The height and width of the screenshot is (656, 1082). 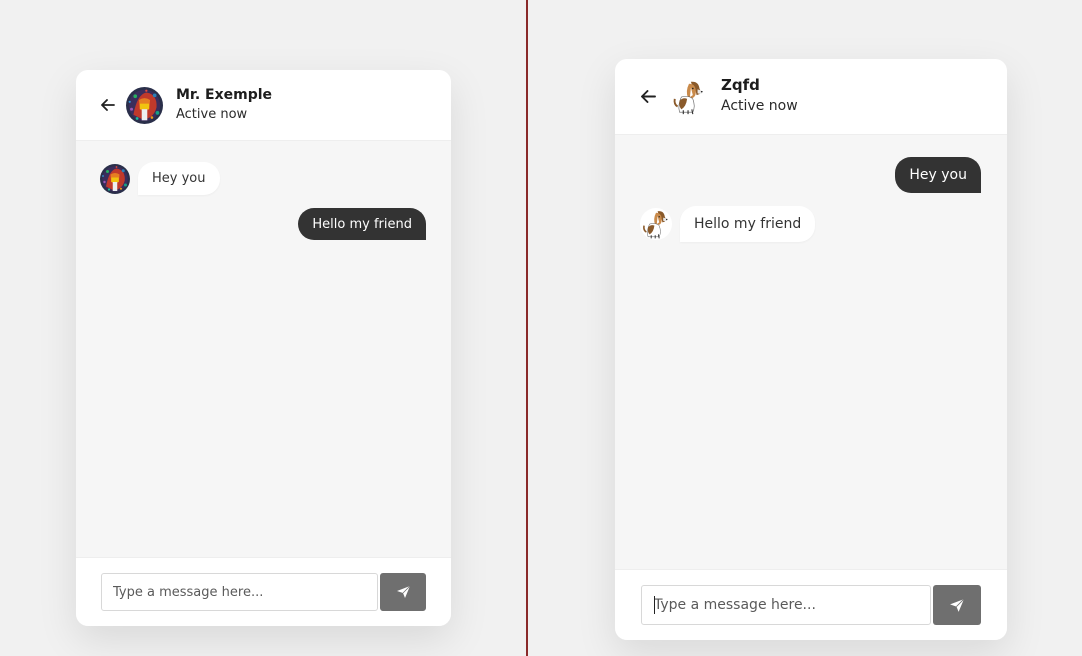 What do you see at coordinates (654, 605) in the screenshot?
I see `text-caret` at bounding box center [654, 605].